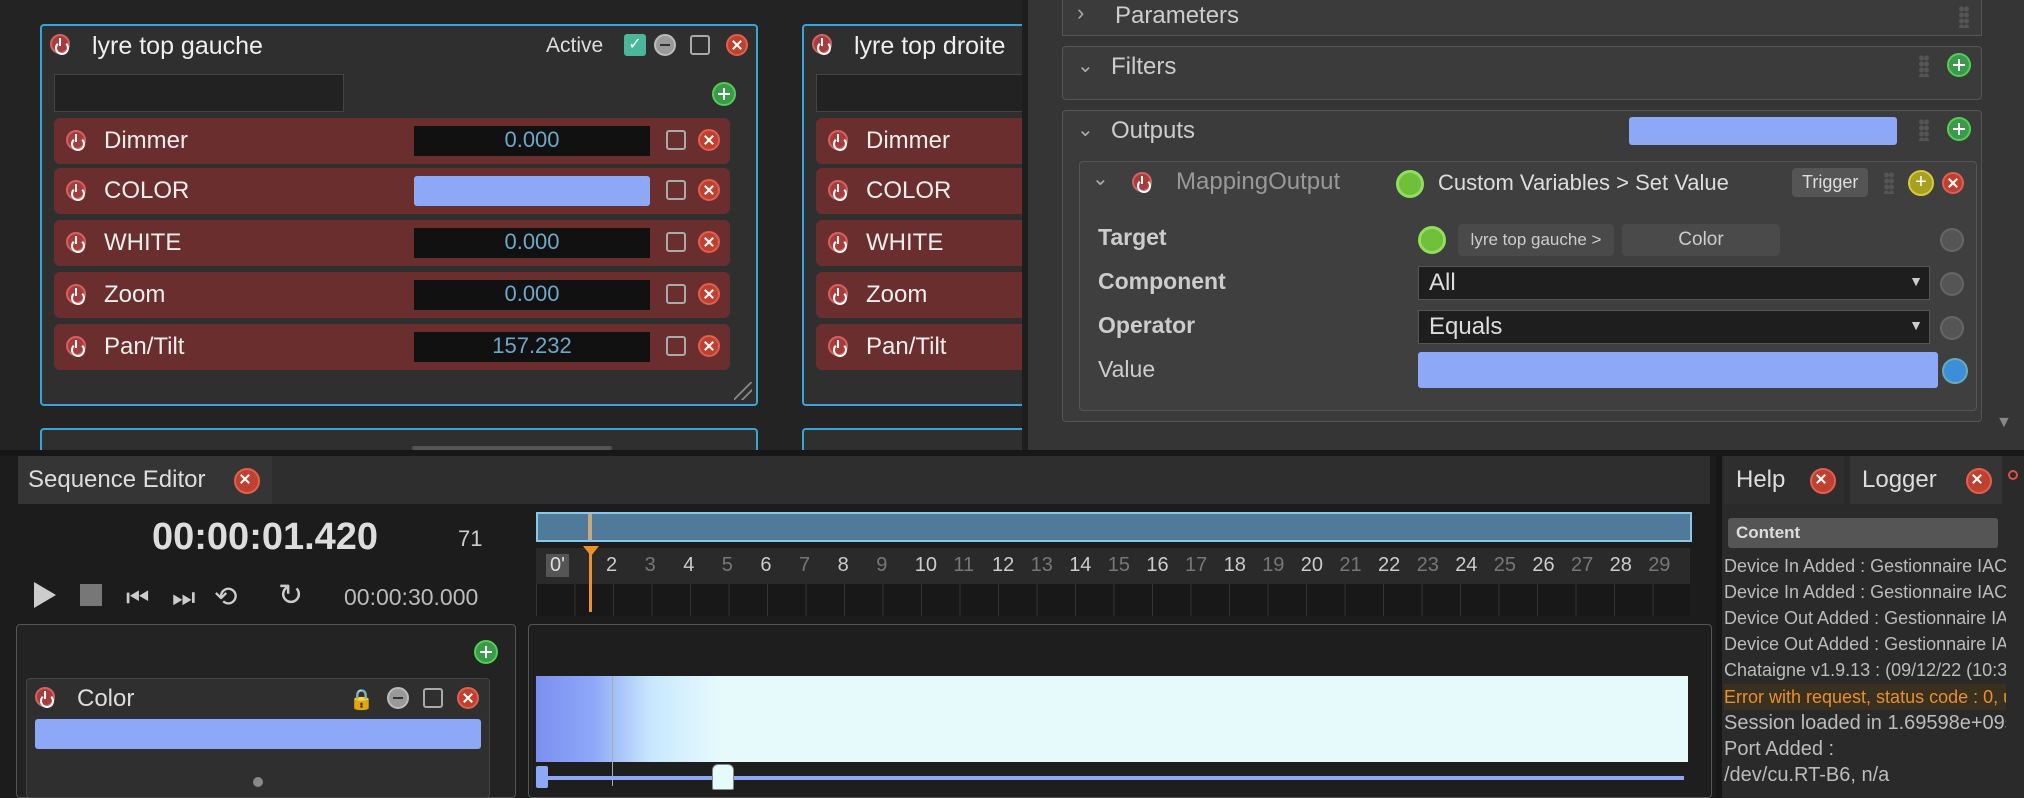 The image size is (2024, 798). What do you see at coordinates (1959, 129) in the screenshot?
I see `add-output-icon` at bounding box center [1959, 129].